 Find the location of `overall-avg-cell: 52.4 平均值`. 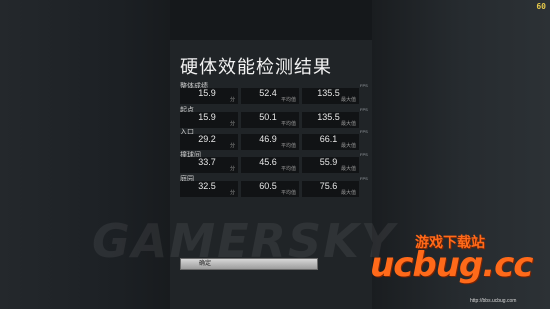

overall-avg-cell: 52.4 平均值 is located at coordinates (270, 96).